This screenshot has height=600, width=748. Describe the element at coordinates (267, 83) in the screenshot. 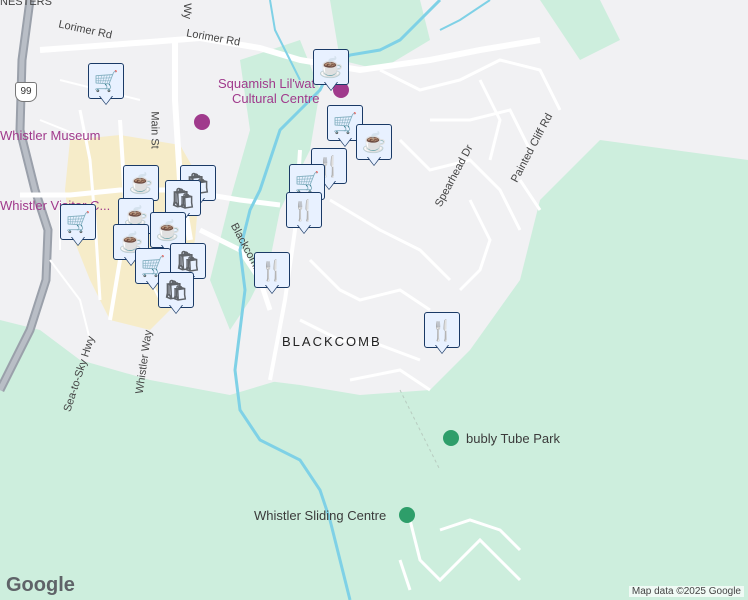

I see `label-squamish-lilwat-line1: Squamish Lil'wat` at that location.